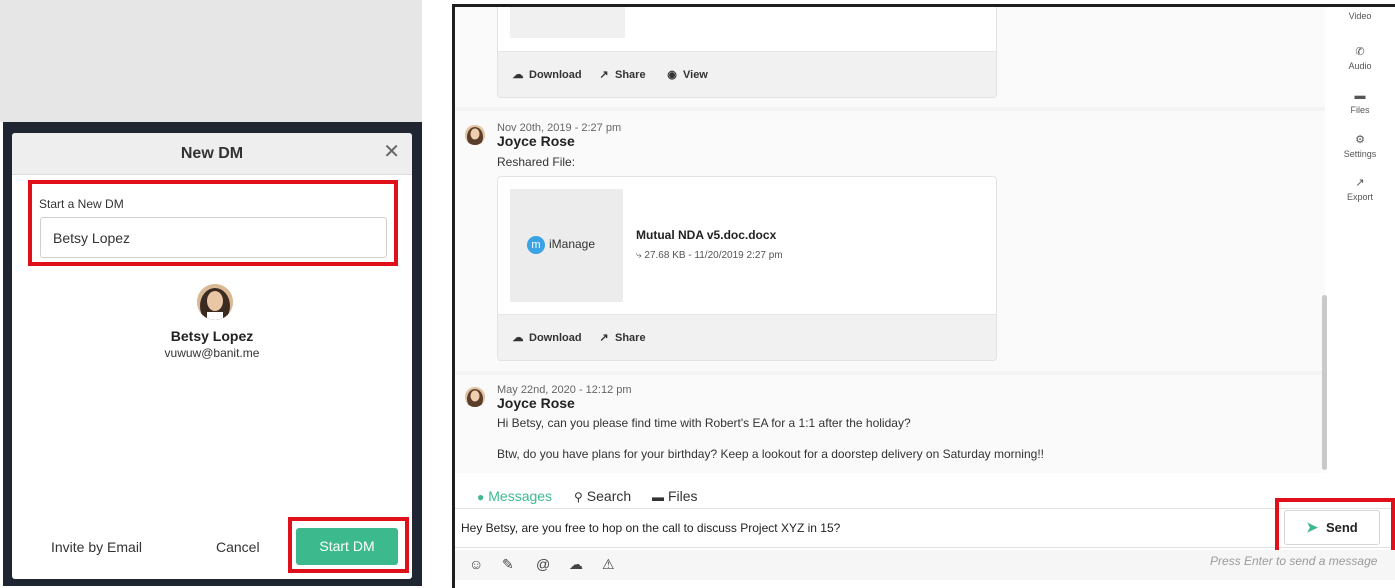 The image size is (1395, 588). I want to click on modal-header: New DM ✕, so click(212, 154).